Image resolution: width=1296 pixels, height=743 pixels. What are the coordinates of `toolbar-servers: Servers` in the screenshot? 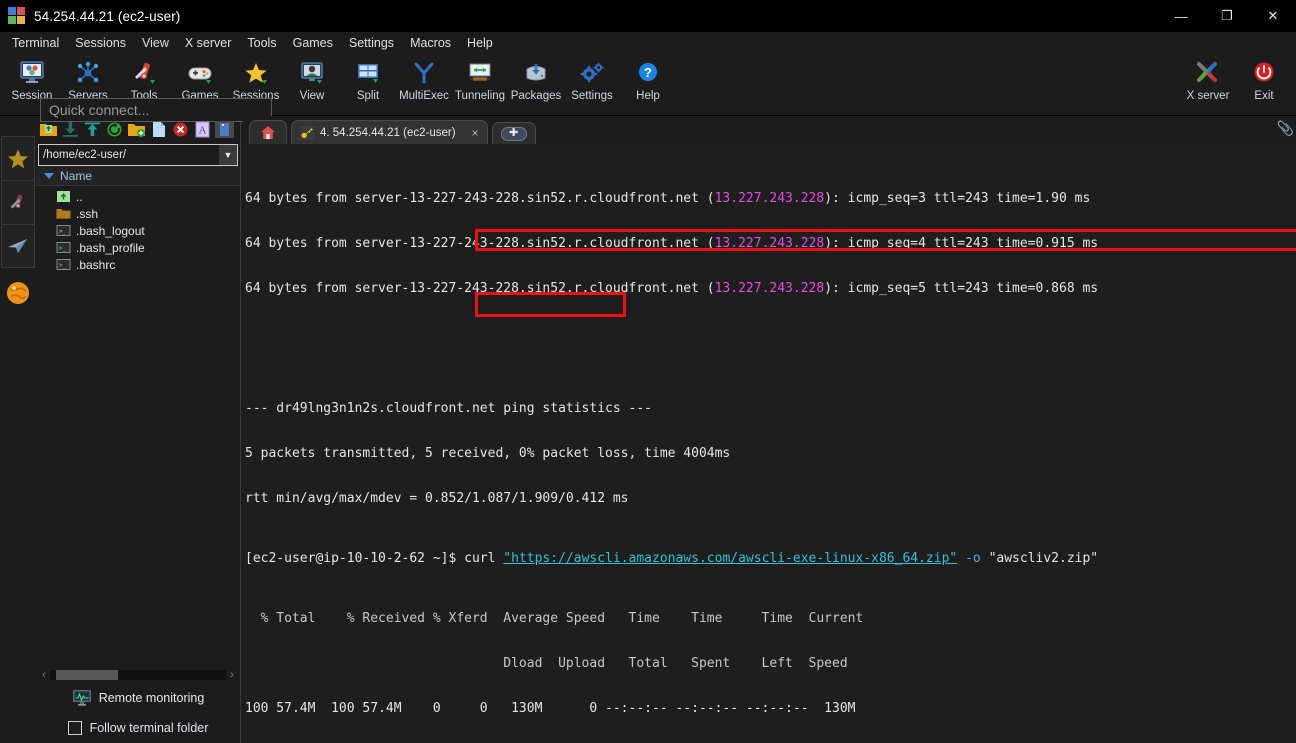 It's located at (88, 78).